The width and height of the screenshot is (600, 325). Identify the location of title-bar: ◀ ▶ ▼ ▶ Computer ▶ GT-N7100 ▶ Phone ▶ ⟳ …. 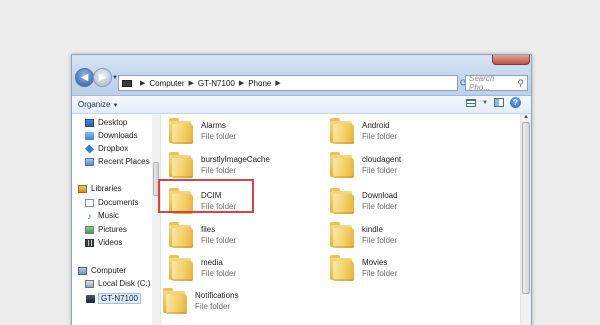
(301, 75).